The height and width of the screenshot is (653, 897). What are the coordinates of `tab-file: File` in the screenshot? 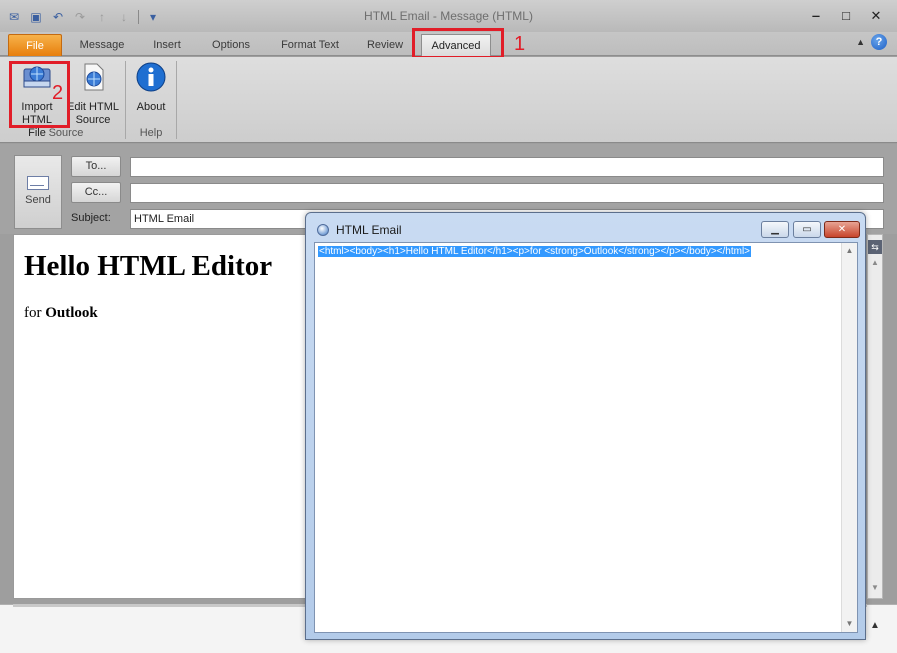 It's located at (35, 45).